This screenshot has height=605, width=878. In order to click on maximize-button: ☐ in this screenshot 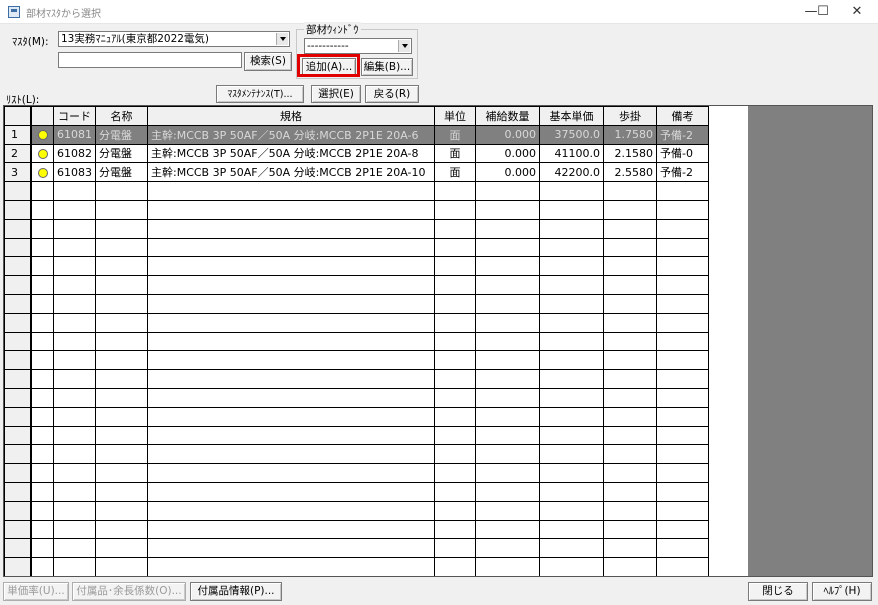, I will do `click(823, 12)`.